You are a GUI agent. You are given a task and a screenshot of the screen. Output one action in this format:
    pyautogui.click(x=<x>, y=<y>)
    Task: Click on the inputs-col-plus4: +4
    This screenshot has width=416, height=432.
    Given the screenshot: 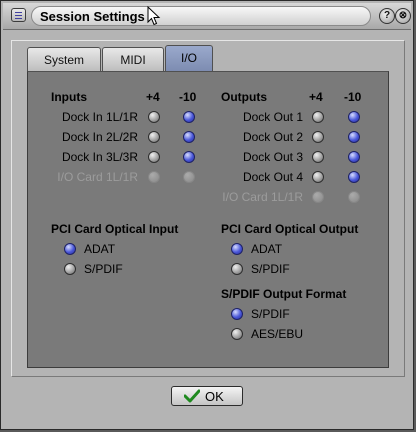 What is the action you would take?
    pyautogui.click(x=153, y=97)
    